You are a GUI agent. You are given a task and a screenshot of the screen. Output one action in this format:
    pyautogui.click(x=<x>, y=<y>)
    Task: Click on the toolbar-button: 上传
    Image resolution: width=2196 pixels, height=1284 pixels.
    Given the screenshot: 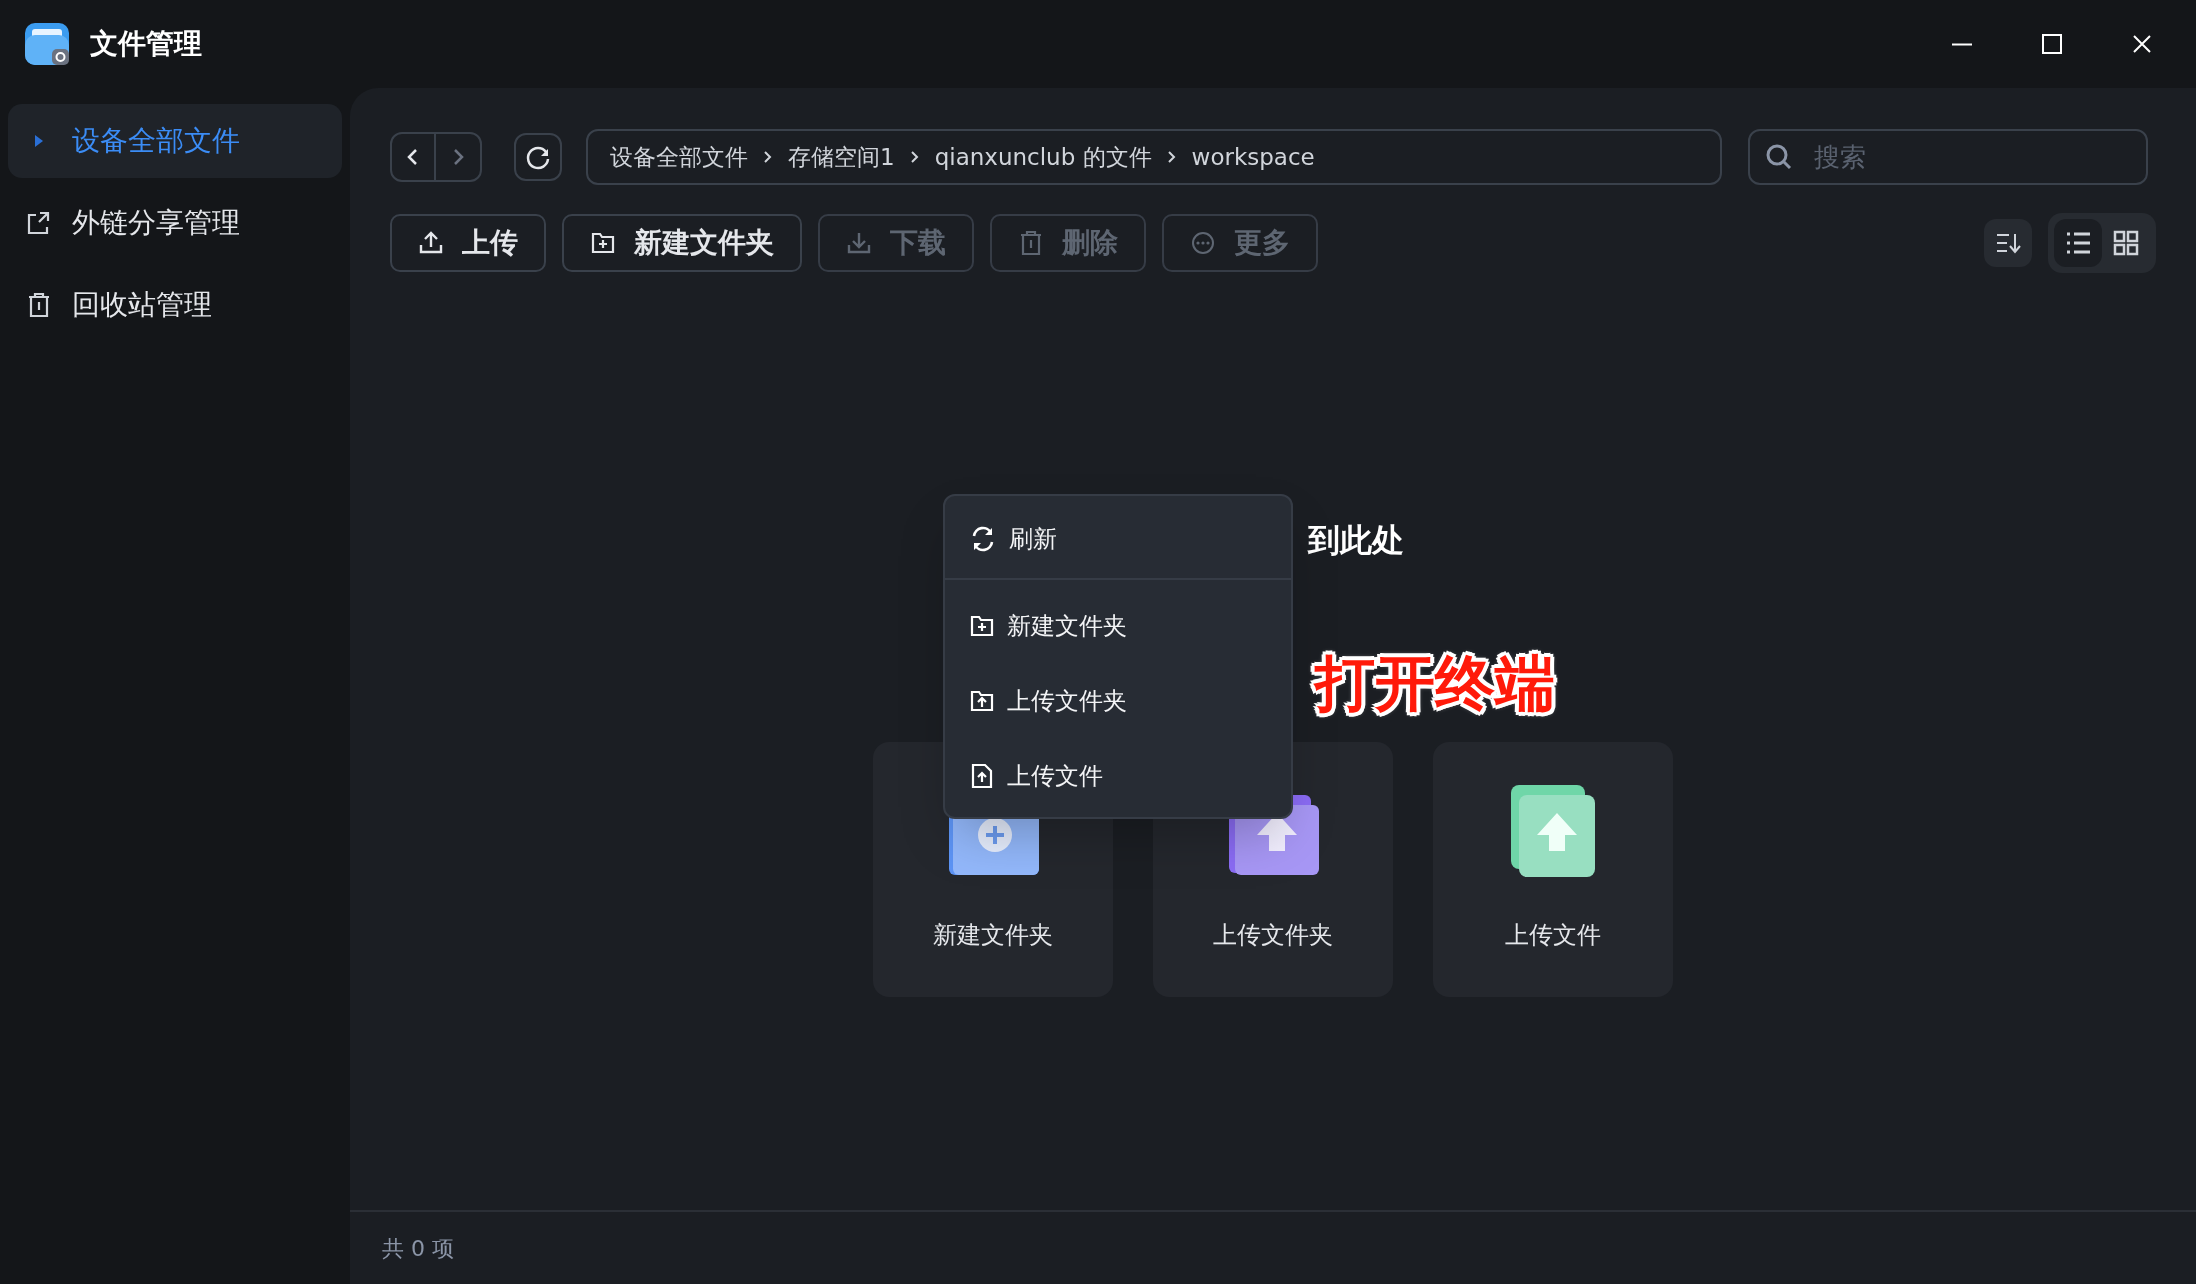 What is the action you would take?
    pyautogui.click(x=468, y=243)
    